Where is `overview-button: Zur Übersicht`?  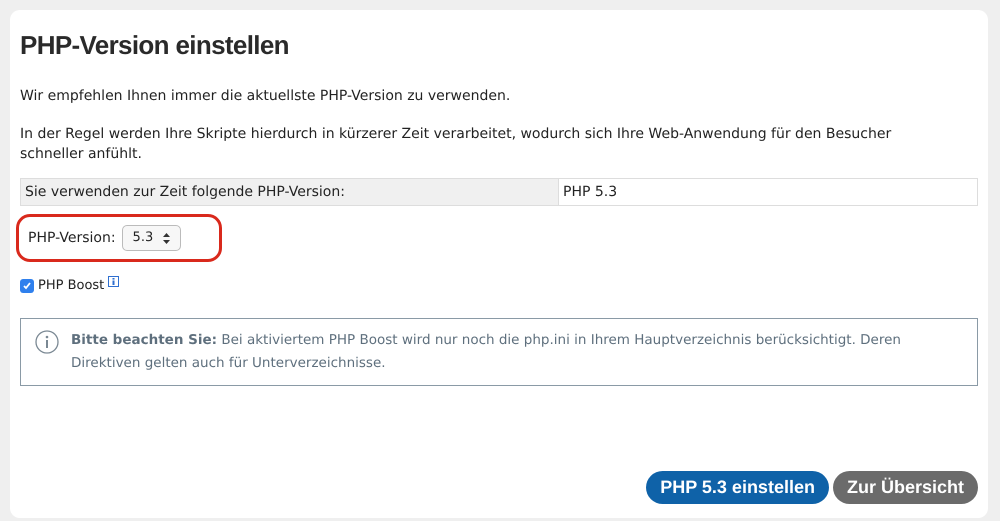 overview-button: Zur Übersicht is located at coordinates (905, 487).